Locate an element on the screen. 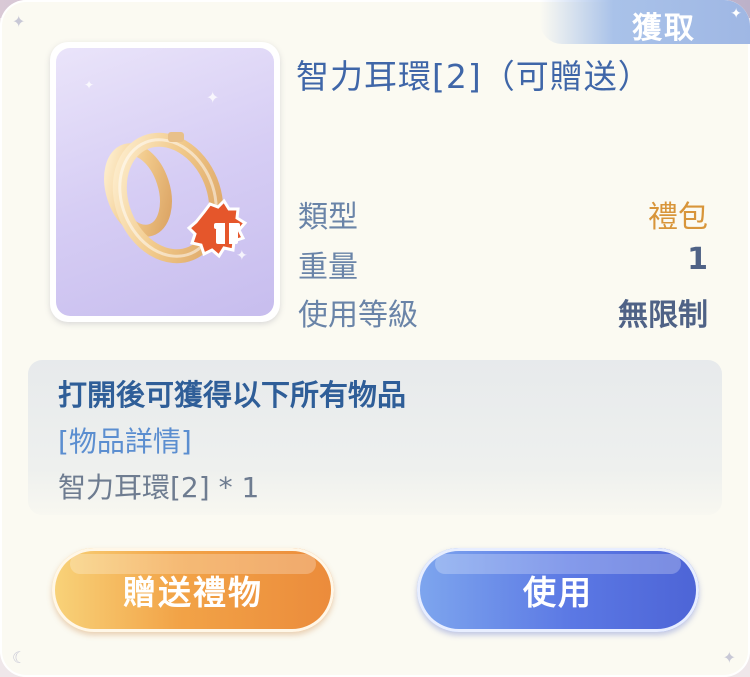 The width and height of the screenshot is (750, 677). stat-row-level: 使用等級 無限制 is located at coordinates (503, 311).